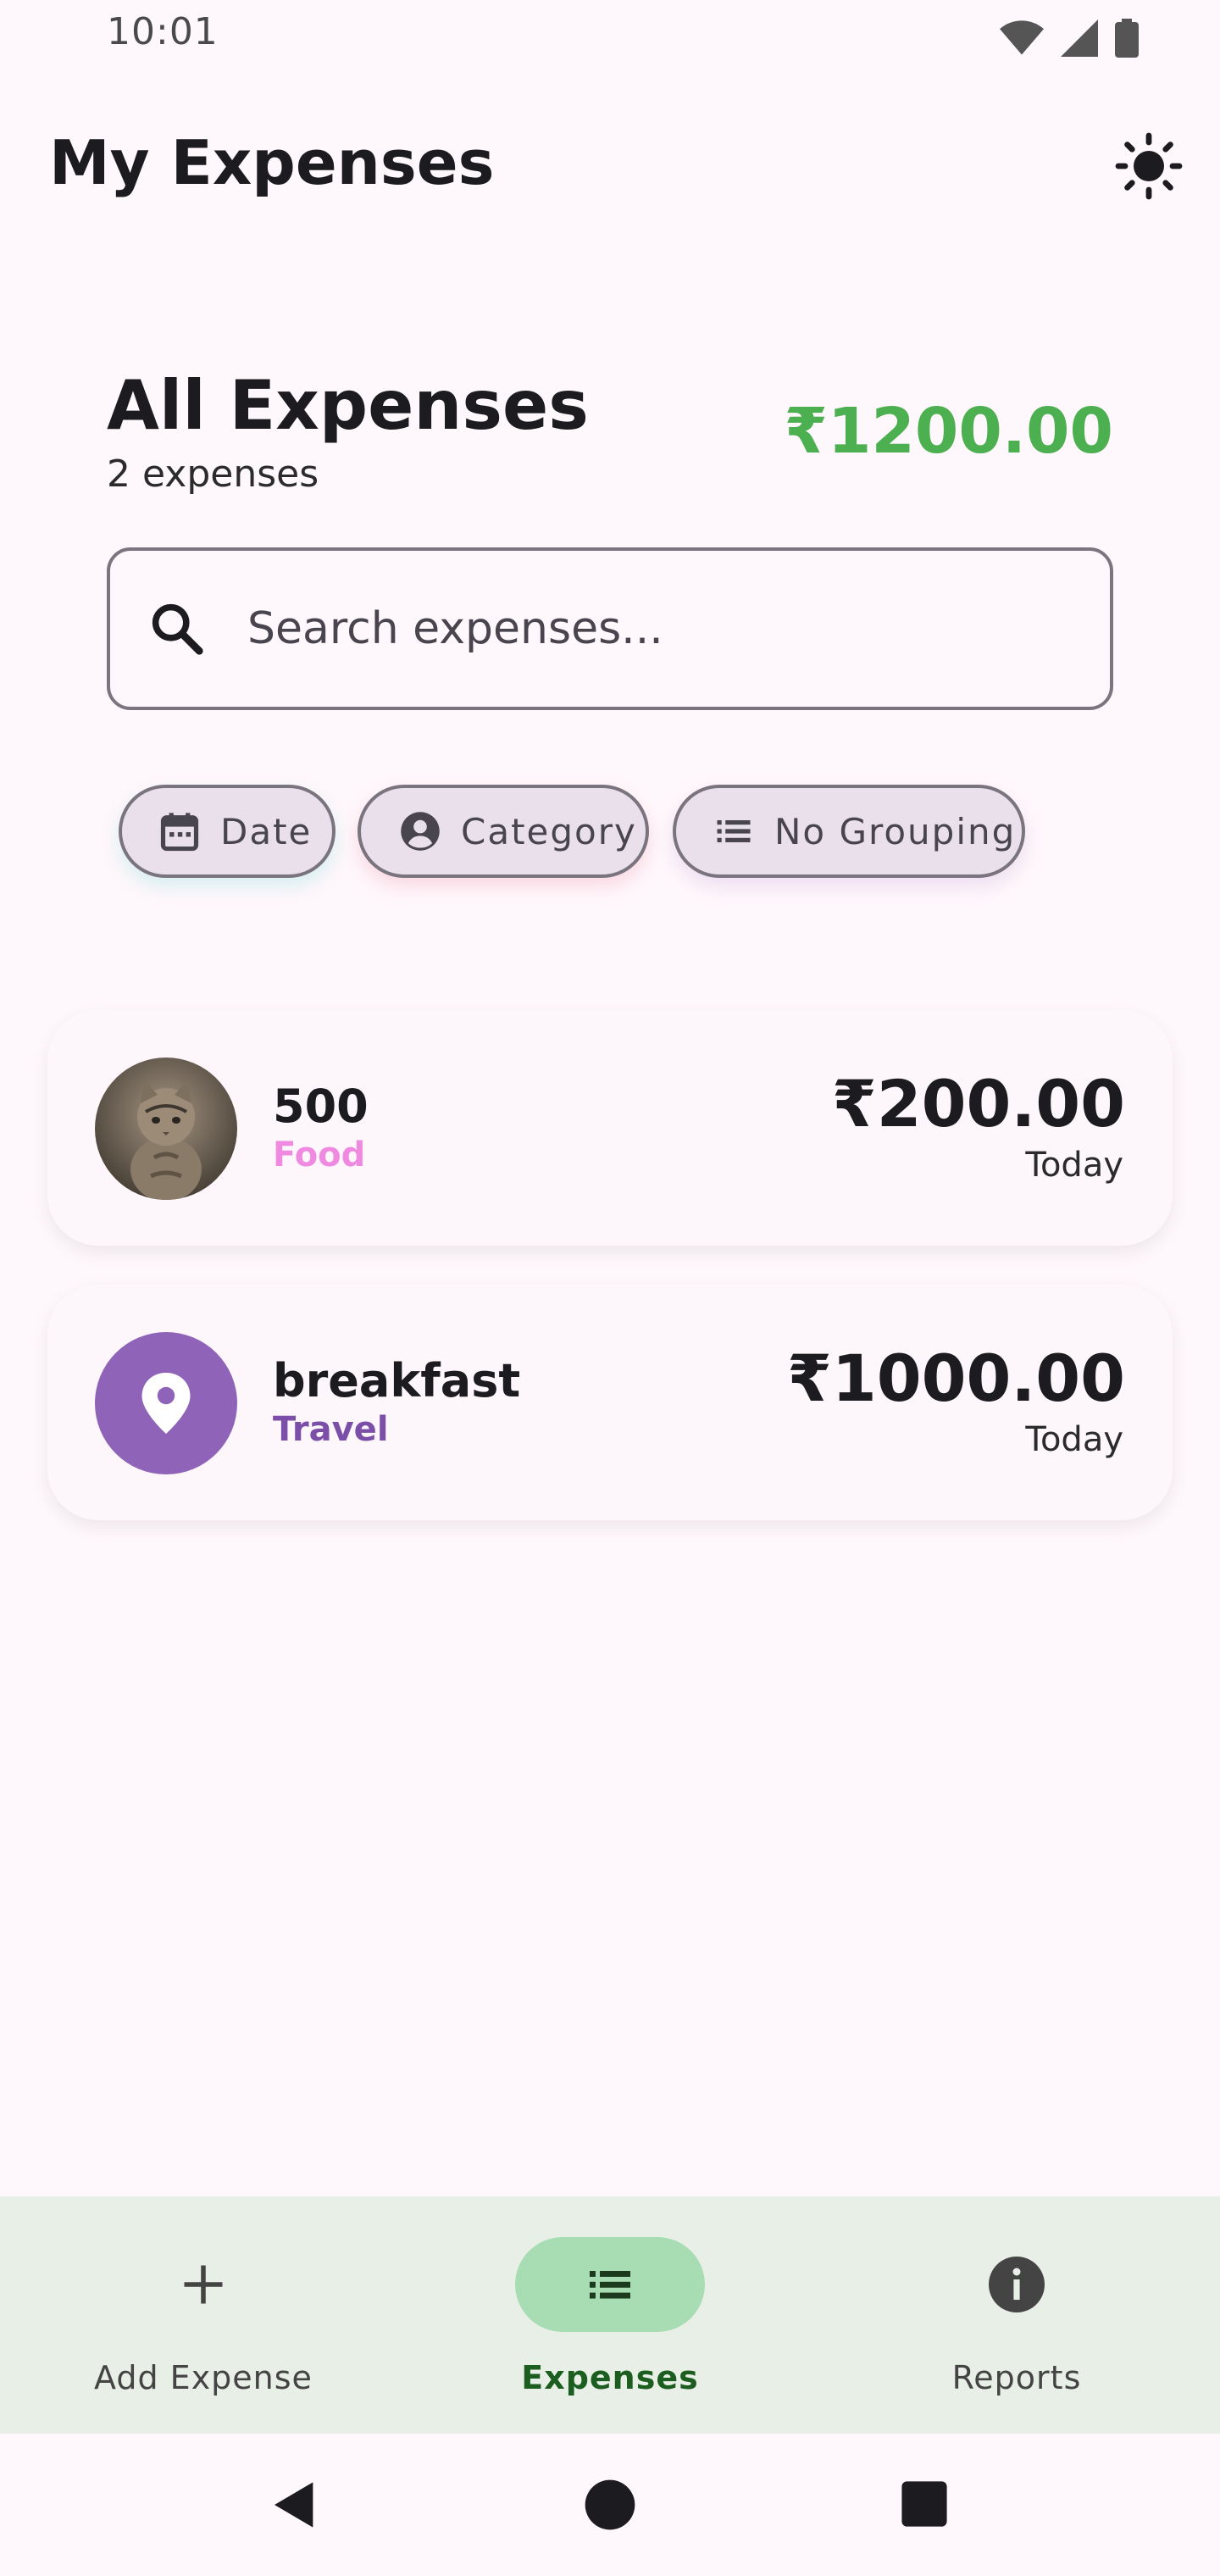 This screenshot has height=2576, width=1220. What do you see at coordinates (610, 1402) in the screenshot?
I see `expense-card: breakfast Travel ₹1000.00 Today` at bounding box center [610, 1402].